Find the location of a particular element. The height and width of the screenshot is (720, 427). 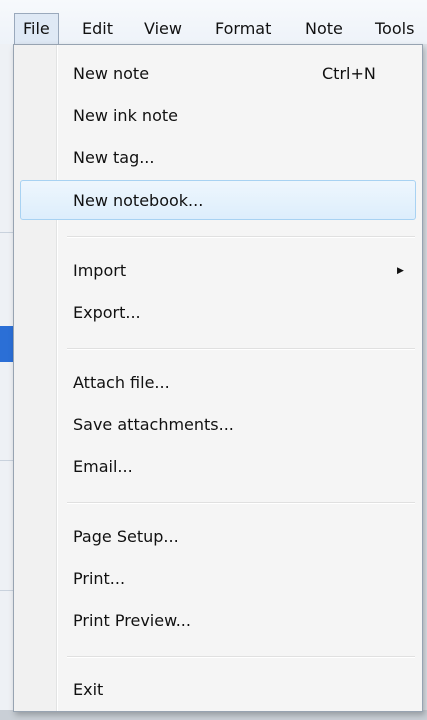

submenu-arrow-icon: ▶ is located at coordinates (400, 271).